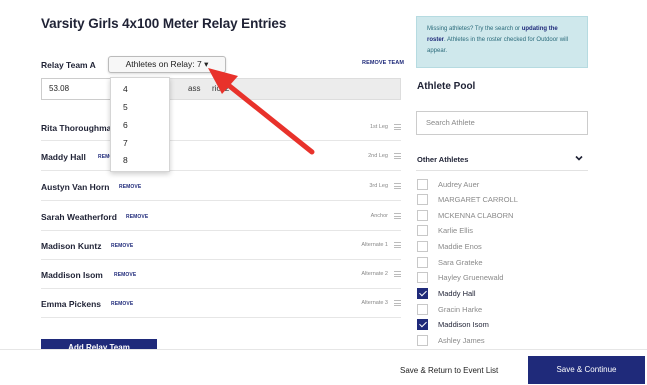  Describe the element at coordinates (140, 124) in the screenshot. I see `athlete-count-menu: 4 5 6 7 8` at that location.